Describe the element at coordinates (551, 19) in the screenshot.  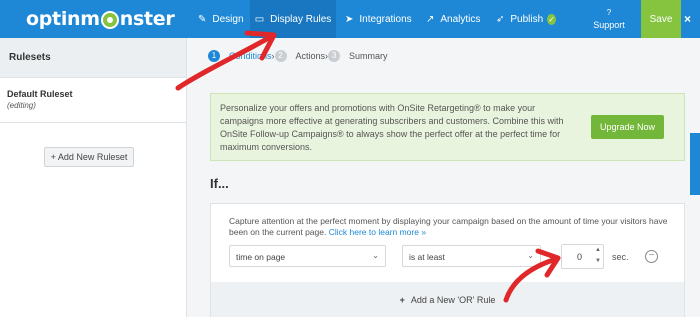
I see `check-icon: ✓` at that location.